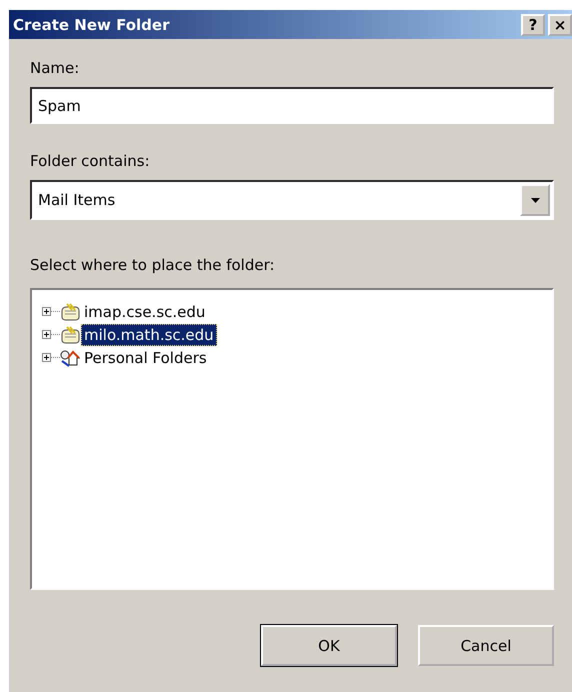 This screenshot has height=692, width=572. I want to click on tree-item: imap.cse.sc.edu, so click(144, 311).